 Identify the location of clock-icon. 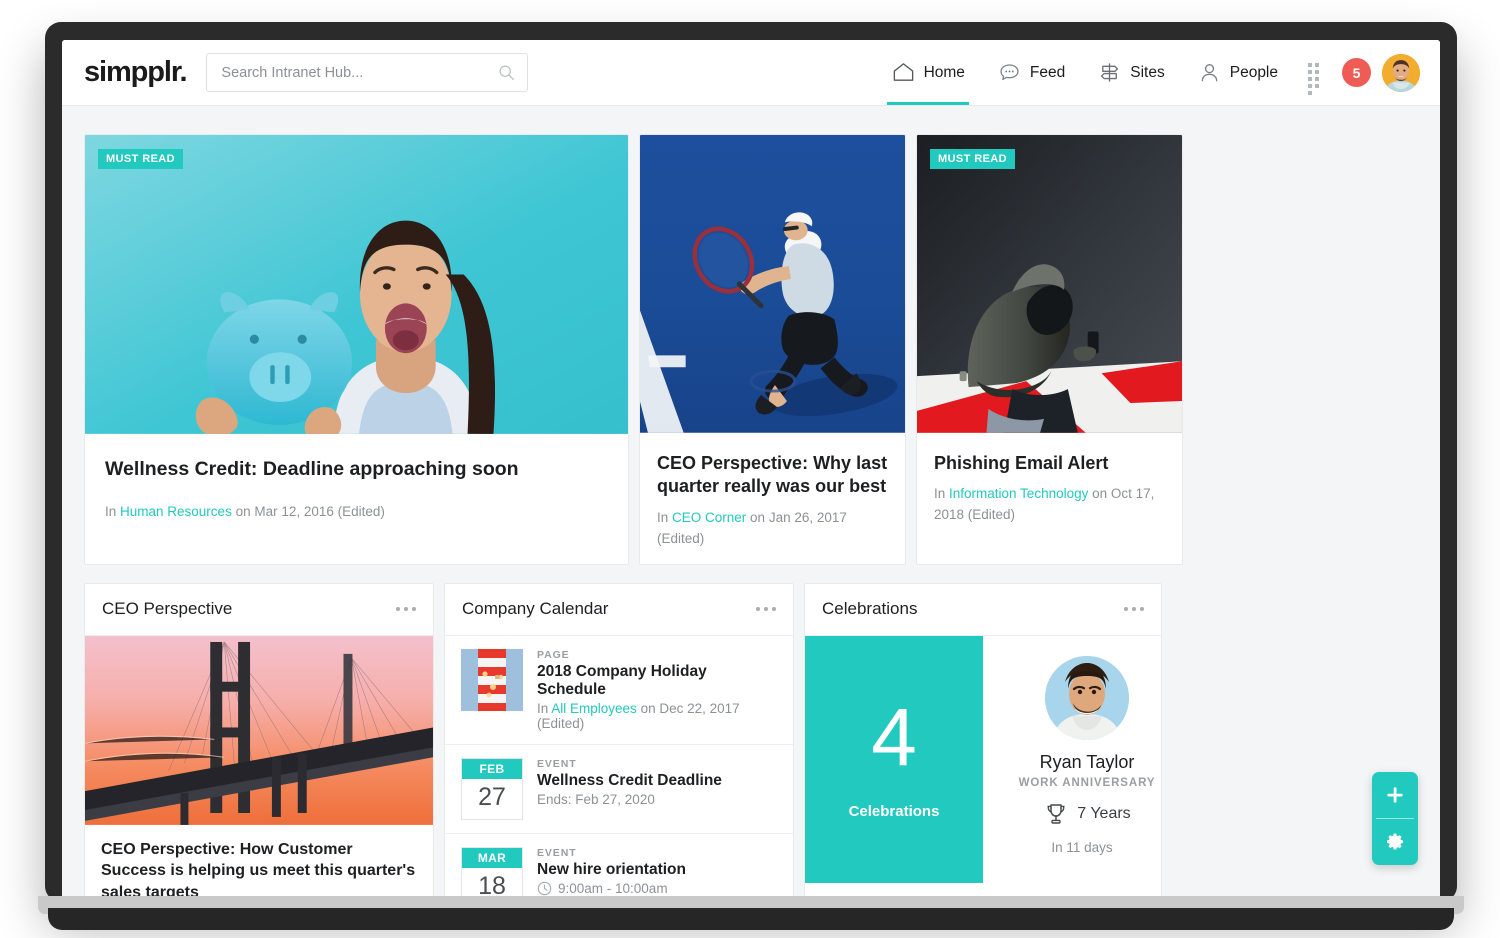
(544, 888).